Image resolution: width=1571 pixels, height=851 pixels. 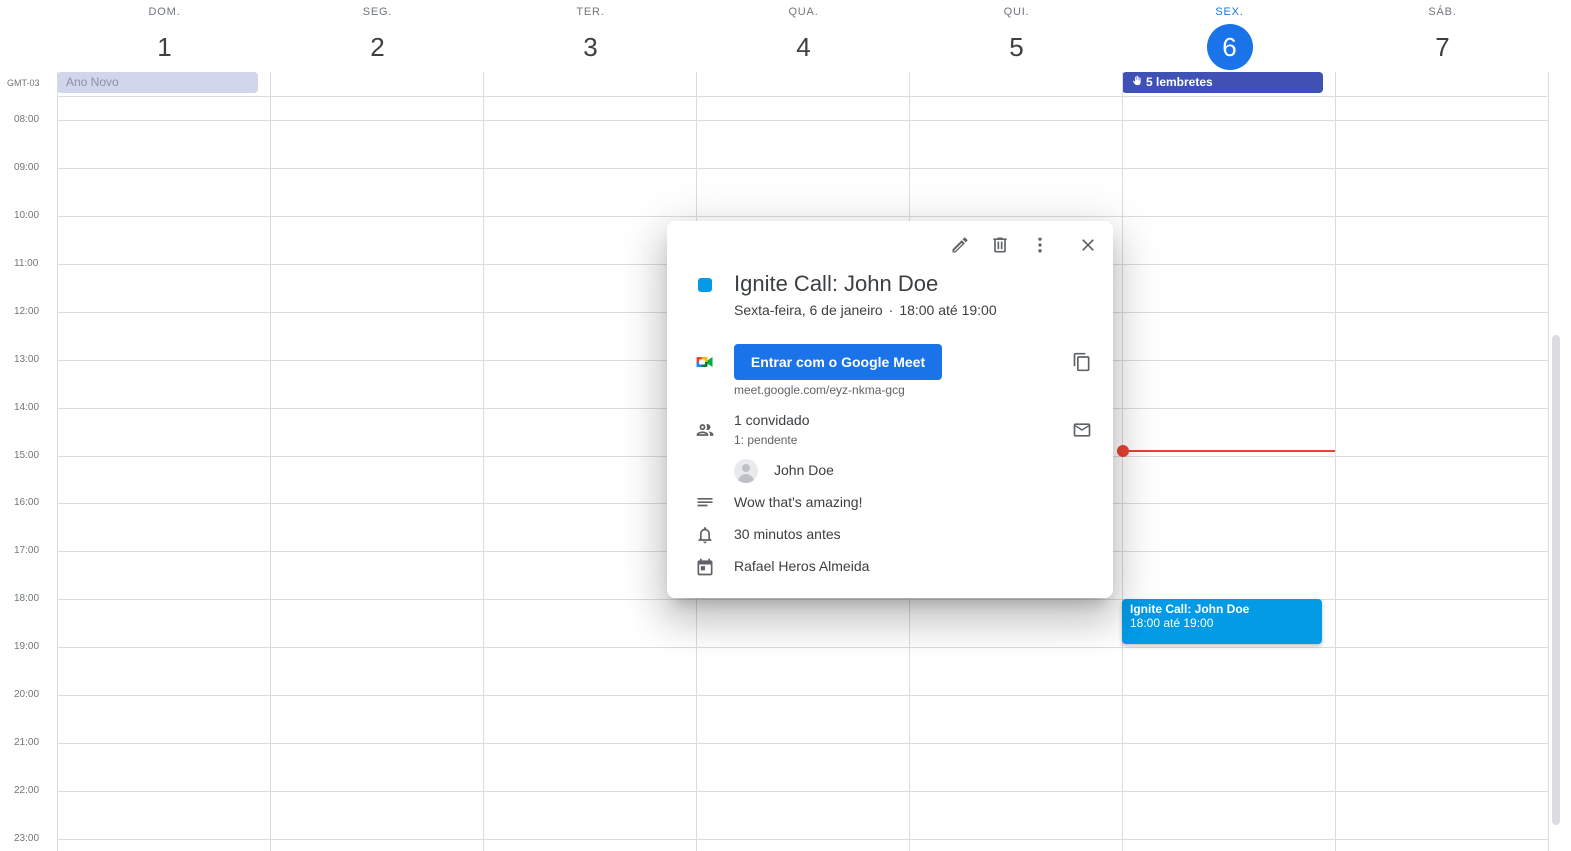 What do you see at coordinates (705, 567) in the screenshot?
I see `calendar-icon` at bounding box center [705, 567].